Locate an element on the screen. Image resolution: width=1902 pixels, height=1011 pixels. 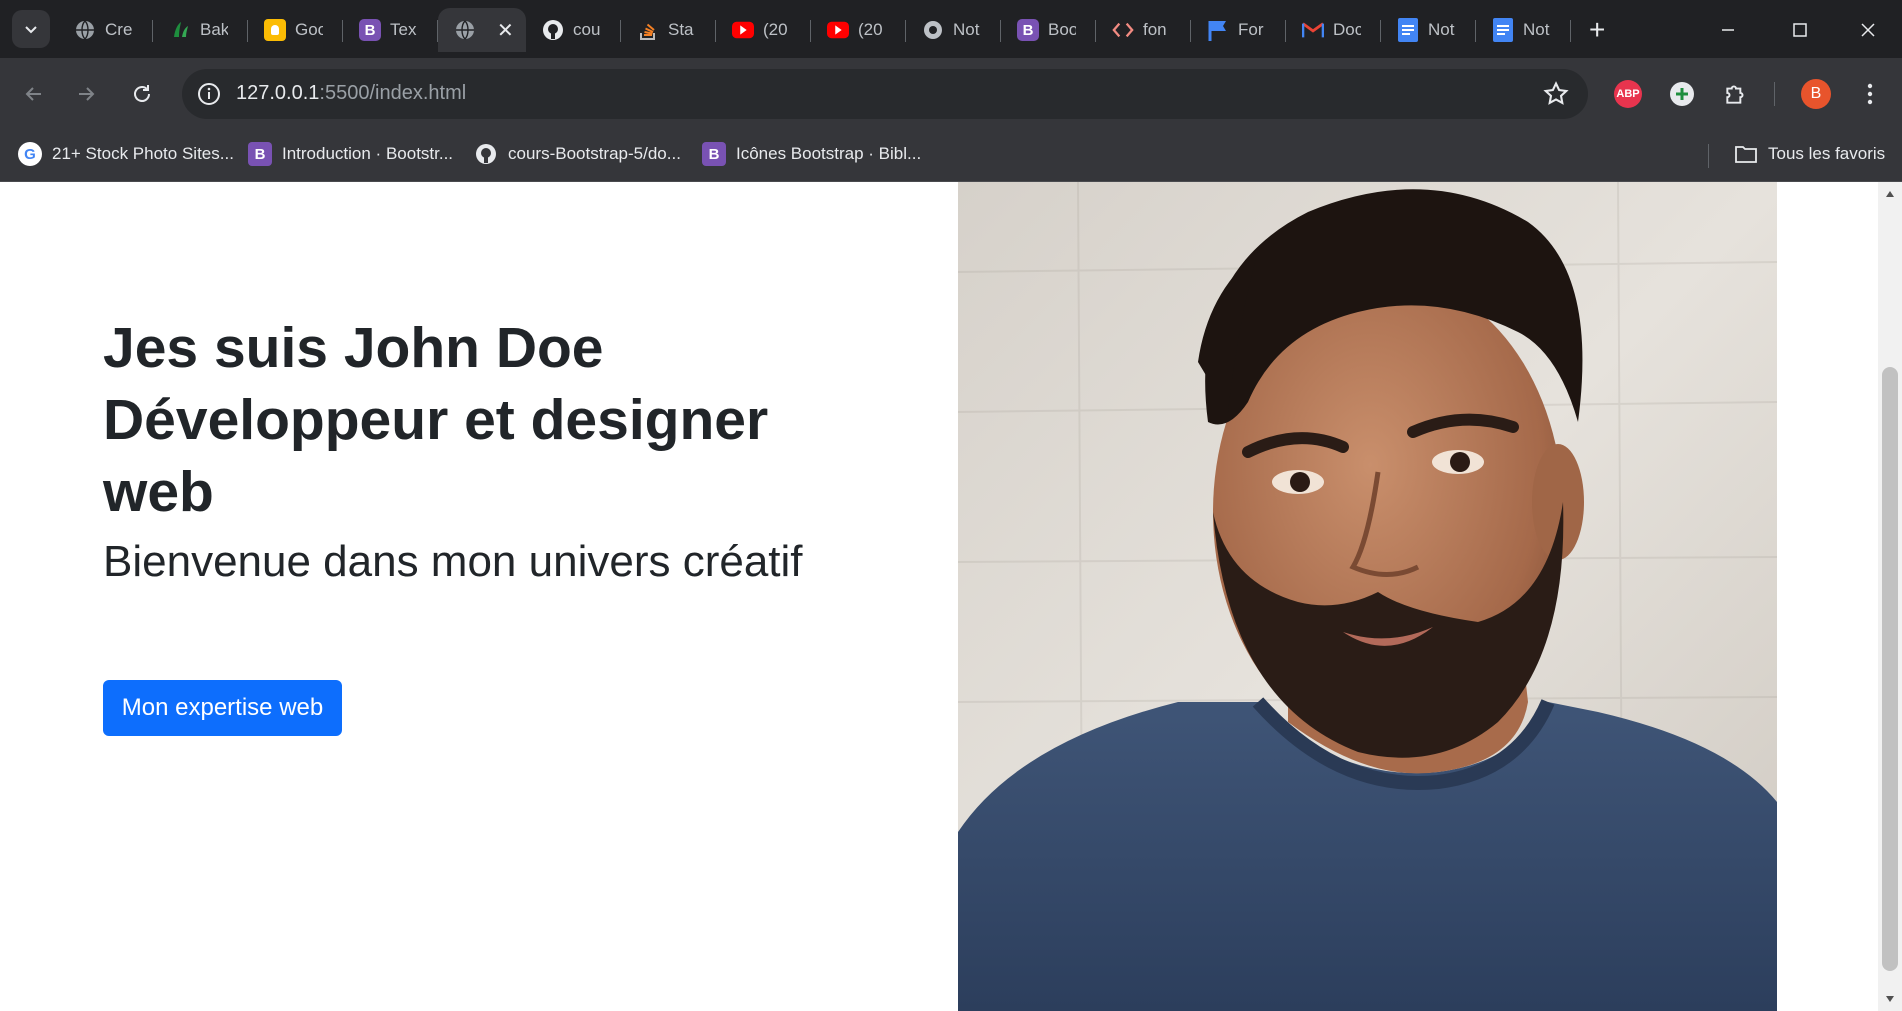
kebab-menu-icon is located at coordinates (1870, 94).